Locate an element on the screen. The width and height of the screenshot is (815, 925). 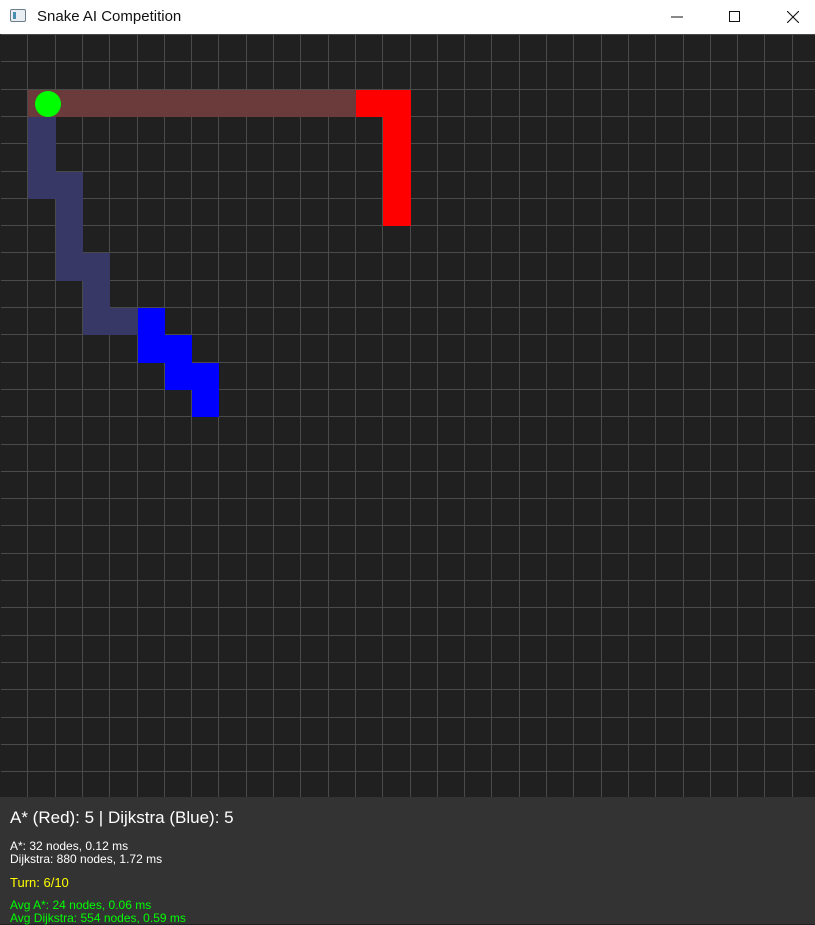
maximize-button is located at coordinates (735, 17).